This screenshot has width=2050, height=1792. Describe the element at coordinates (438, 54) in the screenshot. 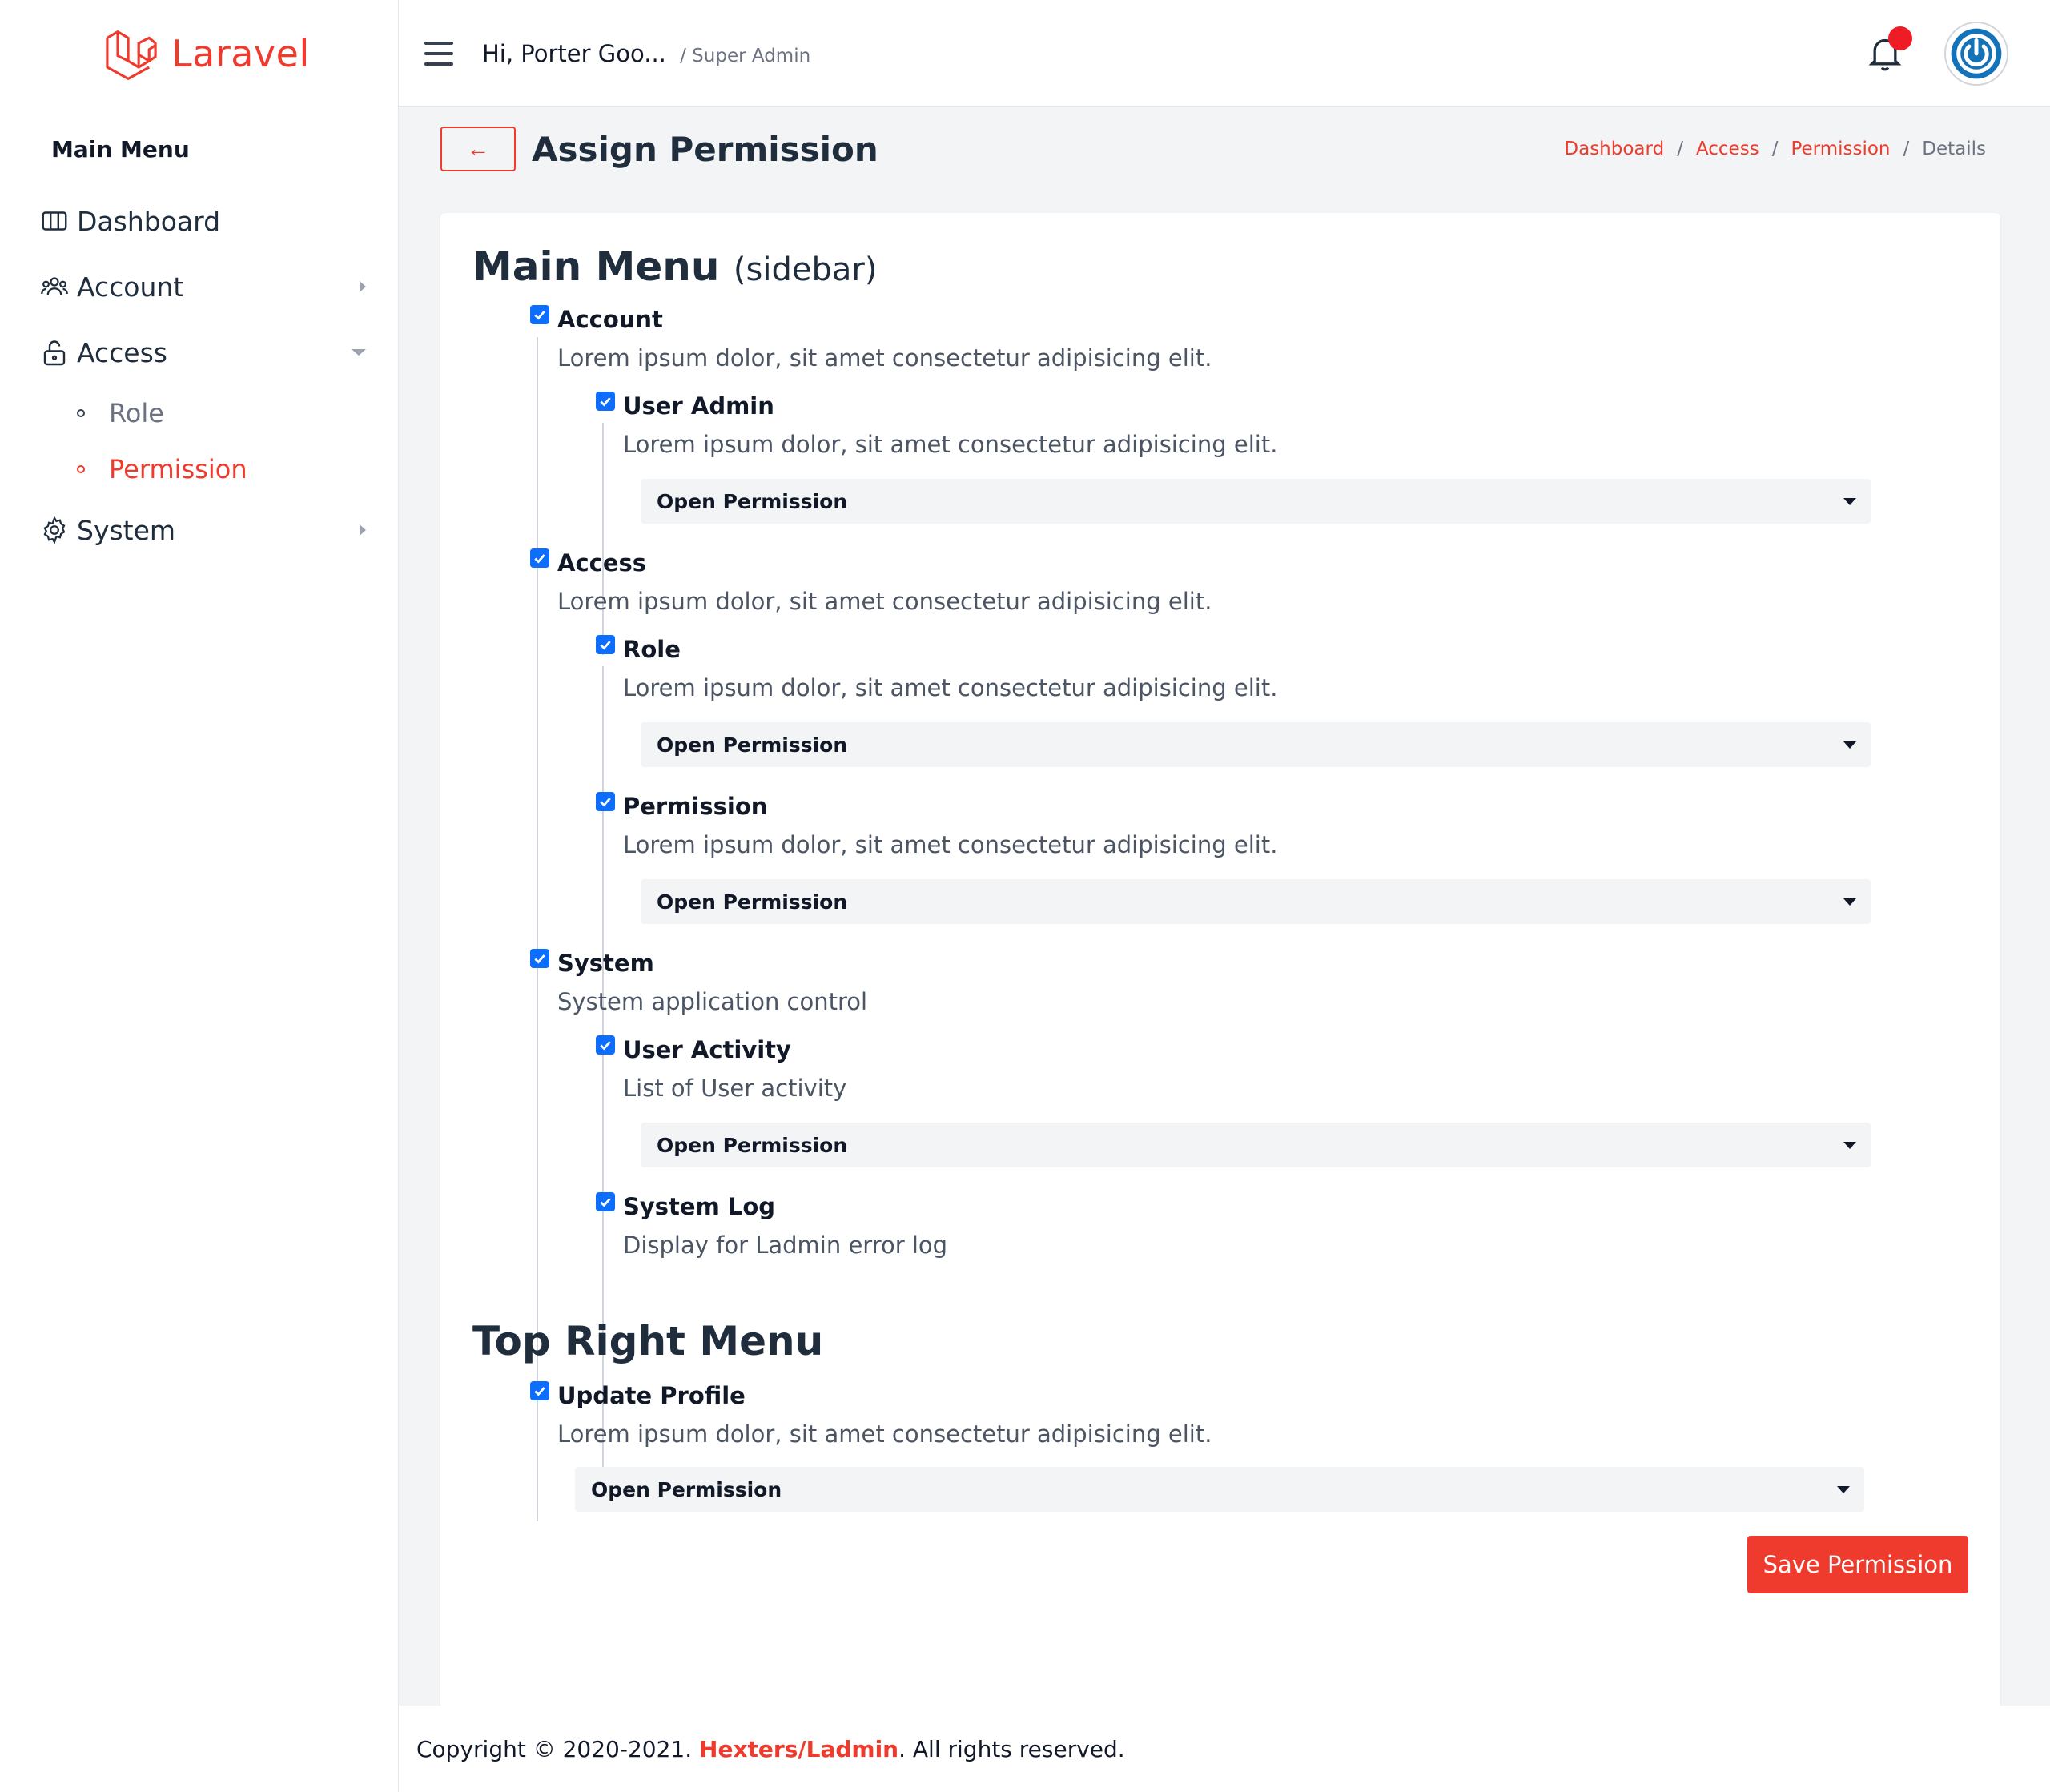

I see `hamburger-menu-icon` at that location.